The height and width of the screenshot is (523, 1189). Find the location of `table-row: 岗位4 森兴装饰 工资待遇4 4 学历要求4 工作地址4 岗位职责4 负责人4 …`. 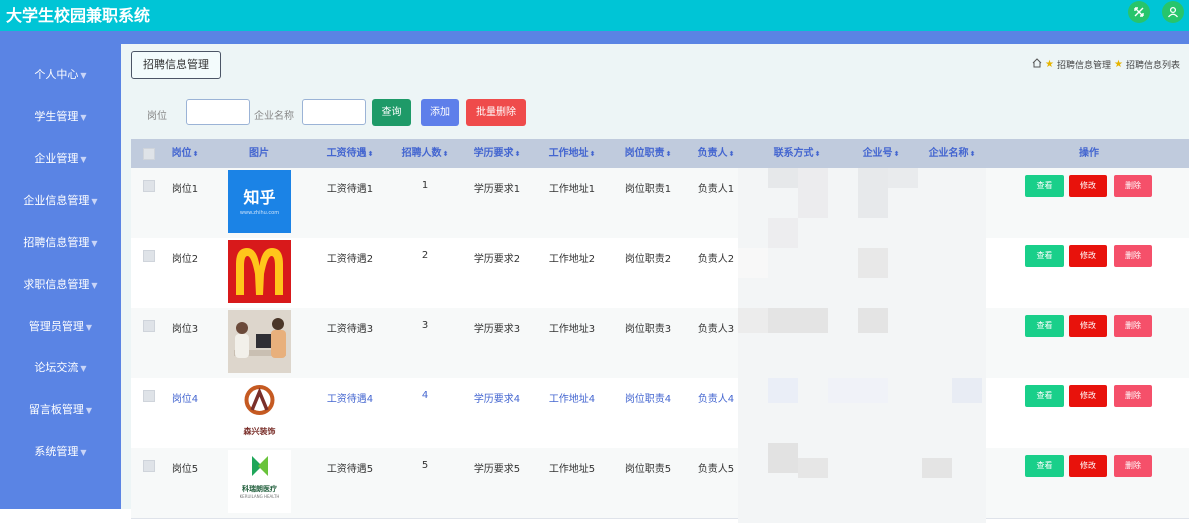

table-row: 岗位4 森兴装饰 工资待遇4 4 学历要求4 工作地址4 岗位职责4 负责人4 … is located at coordinates (660, 413).